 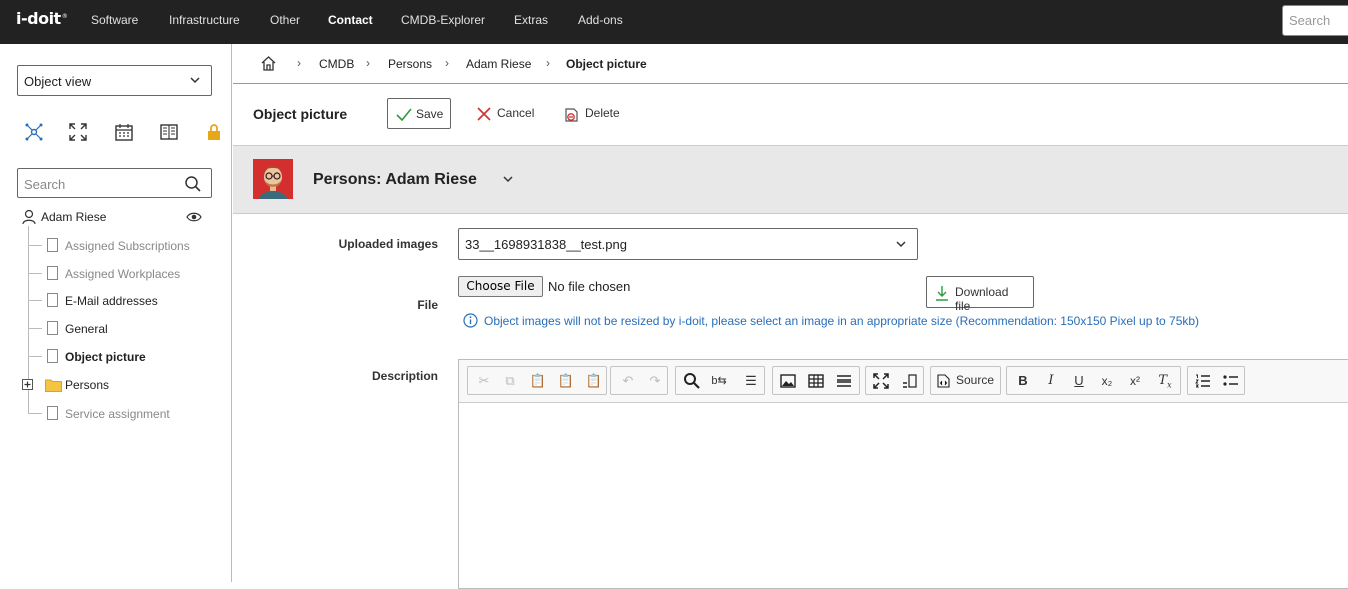 What do you see at coordinates (943, 381) in the screenshot?
I see `source-icon` at bounding box center [943, 381].